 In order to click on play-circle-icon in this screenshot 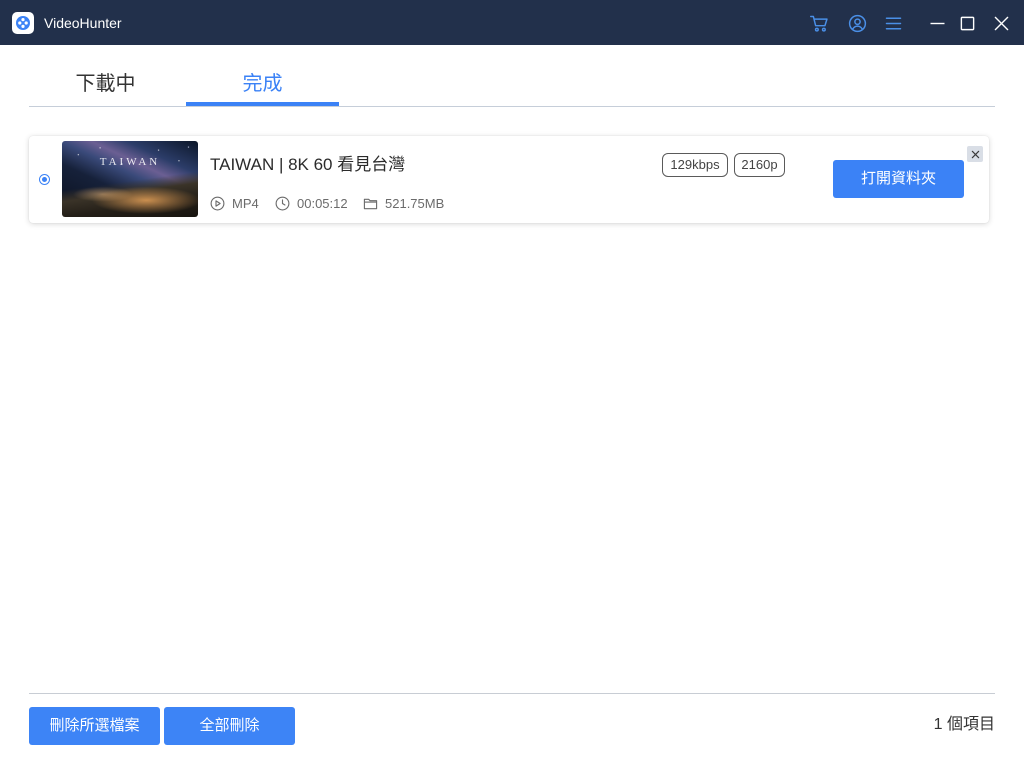, I will do `click(217, 203)`.